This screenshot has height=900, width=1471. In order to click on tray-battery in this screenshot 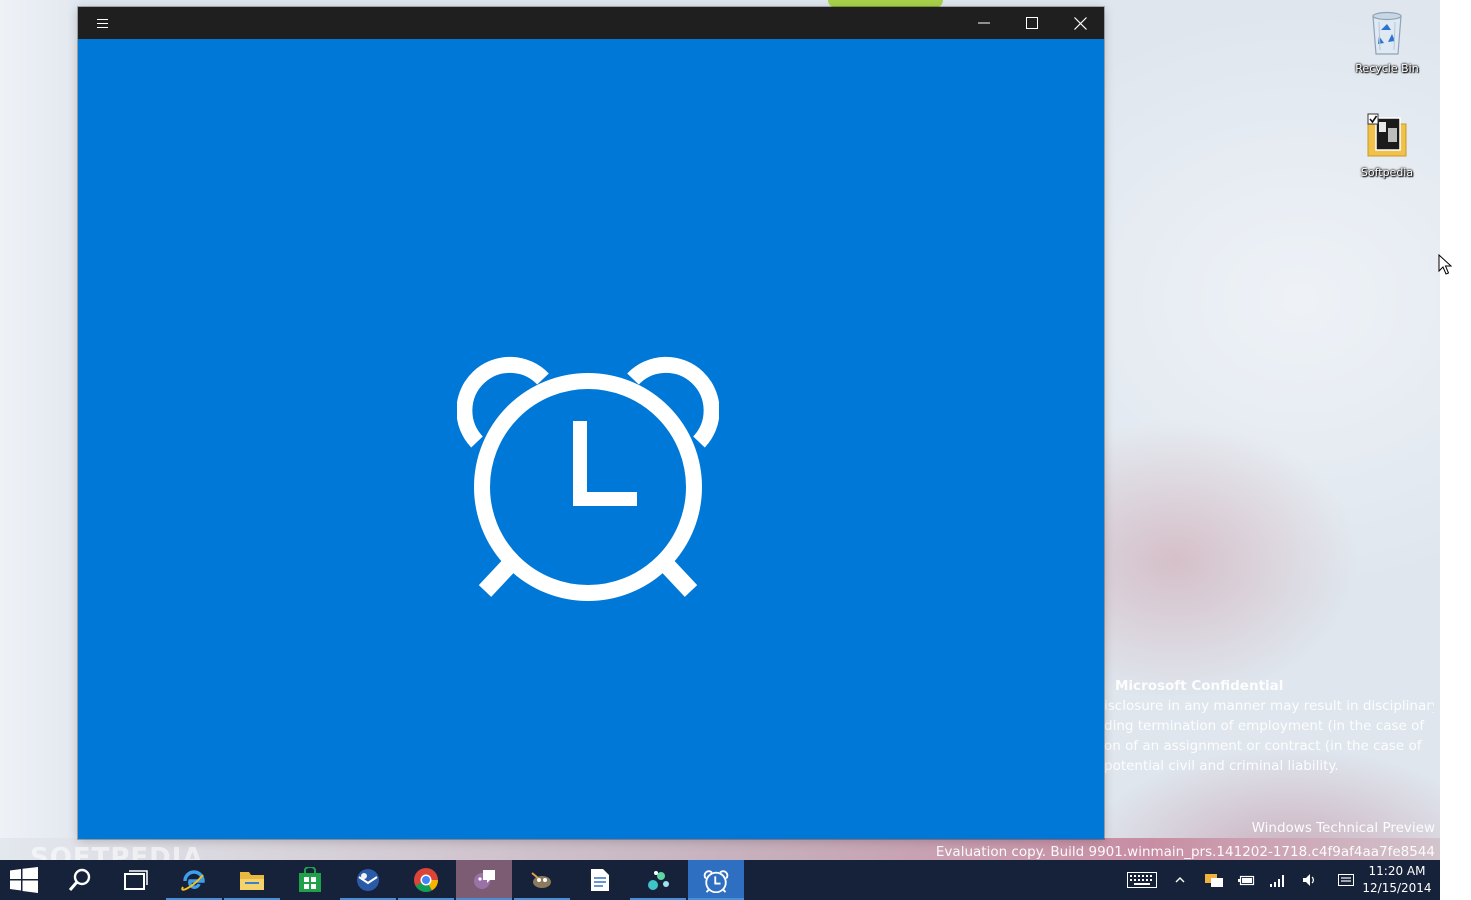, I will do `click(1247, 880)`.